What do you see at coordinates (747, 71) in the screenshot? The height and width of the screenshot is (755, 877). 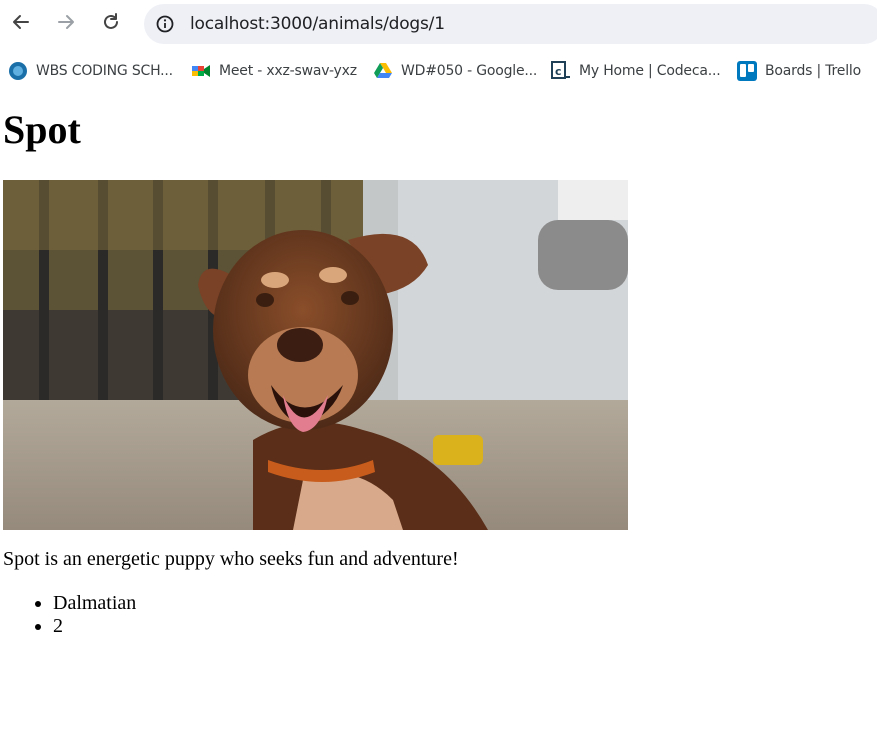 I see `trello-icon` at bounding box center [747, 71].